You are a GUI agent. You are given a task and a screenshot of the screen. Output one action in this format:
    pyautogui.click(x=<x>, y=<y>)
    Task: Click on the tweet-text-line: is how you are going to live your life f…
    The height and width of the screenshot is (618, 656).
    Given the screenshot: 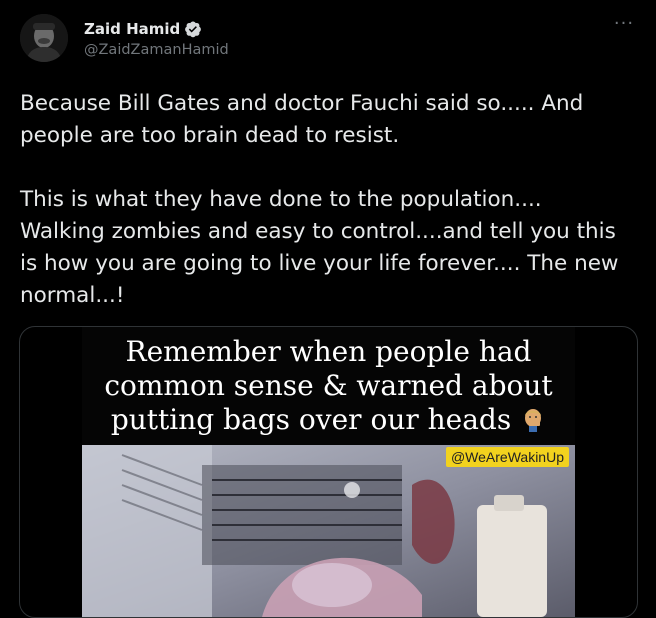 What is the action you would take?
    pyautogui.click(x=319, y=263)
    